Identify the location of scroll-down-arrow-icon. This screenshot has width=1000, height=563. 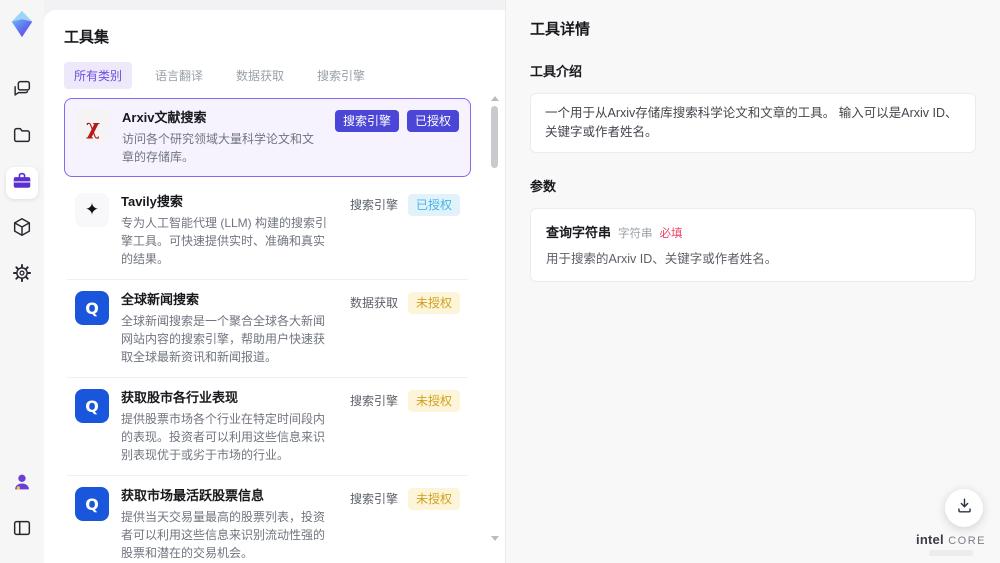
(495, 538).